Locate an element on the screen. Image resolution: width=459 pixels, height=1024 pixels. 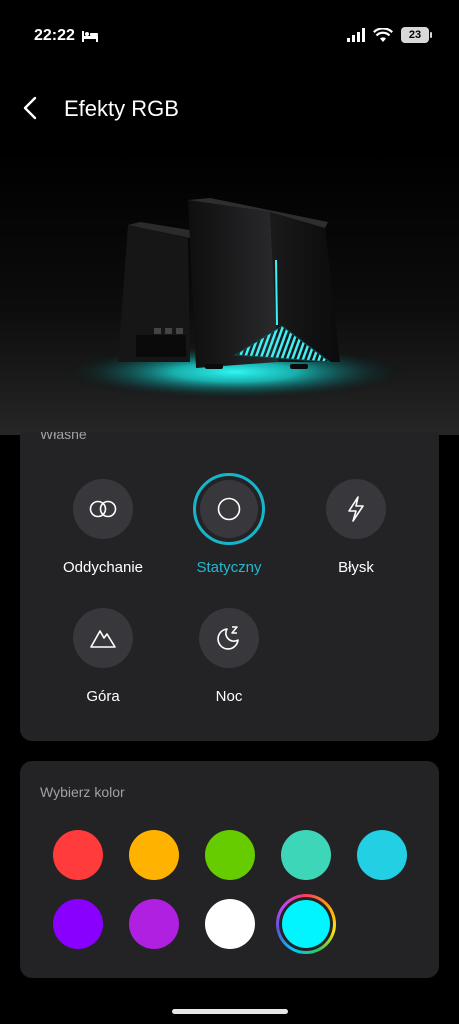
color-section-label: Wybierz kolor is located at coordinates (82, 792).